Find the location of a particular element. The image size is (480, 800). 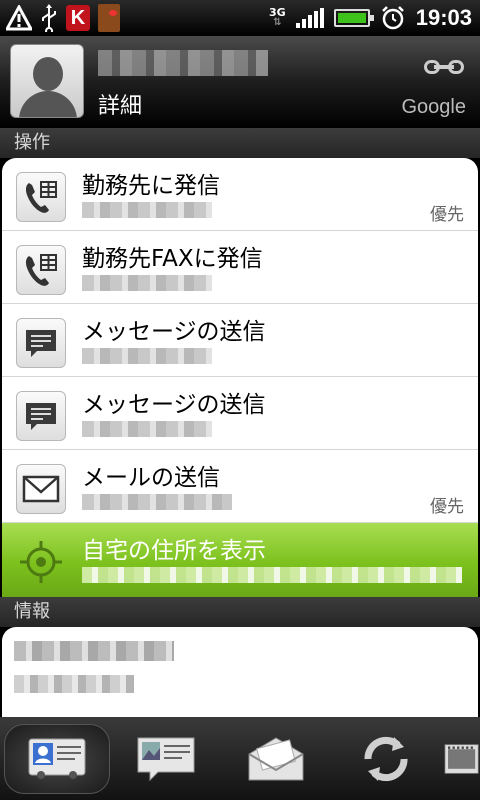

status-bar: K 3G ⇅ 19:03 is located at coordinates (240, 18).